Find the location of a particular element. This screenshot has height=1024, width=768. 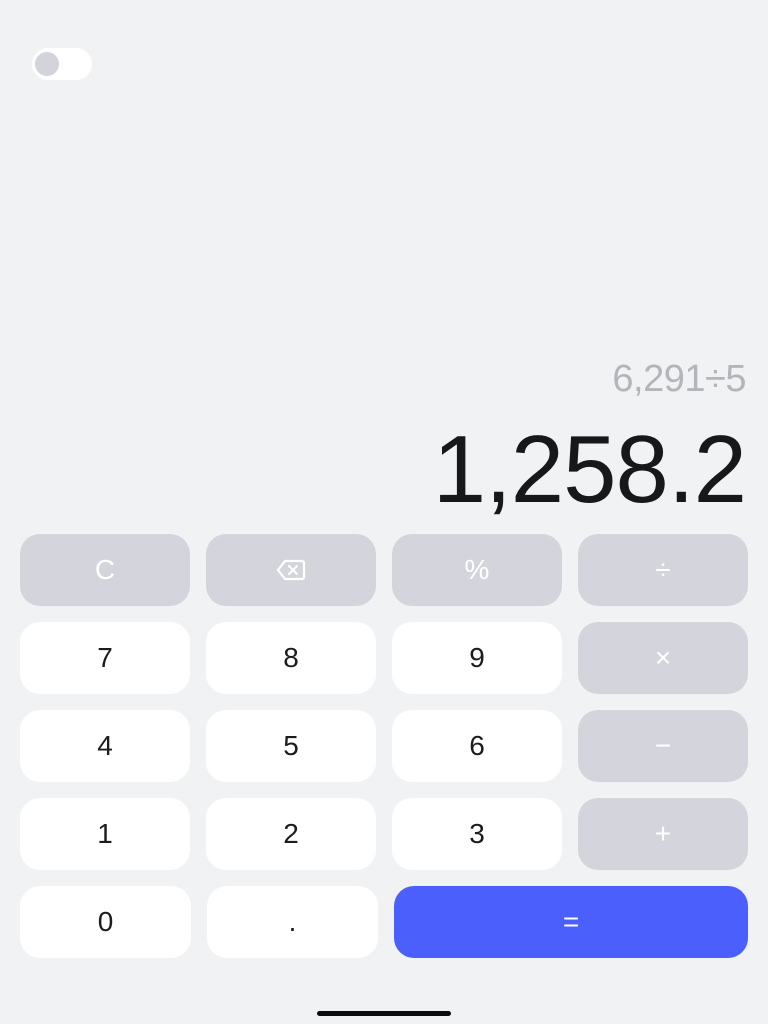

divide-button: ÷ is located at coordinates (663, 570).